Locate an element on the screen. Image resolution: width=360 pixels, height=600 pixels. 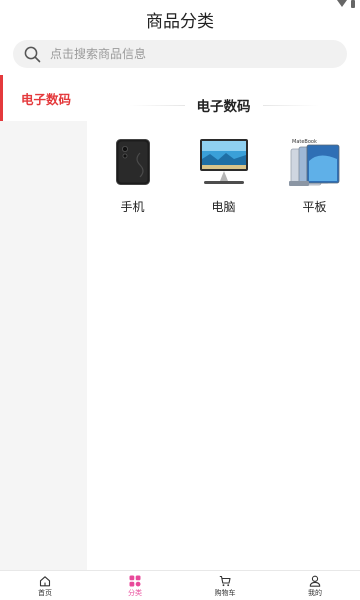
tab-category: 分类 is located at coordinates (135, 585).